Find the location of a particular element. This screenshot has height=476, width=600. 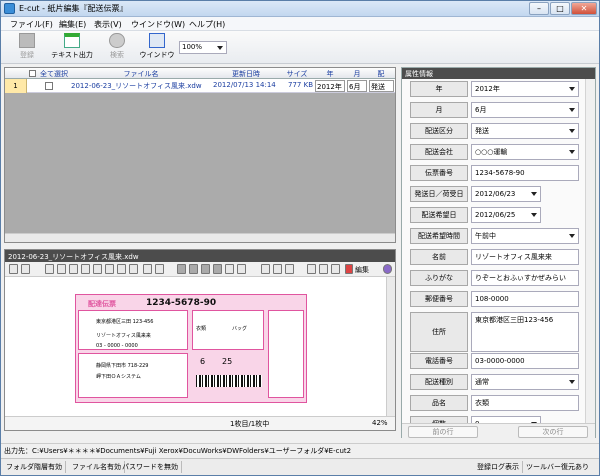

col-select-all: 全て選択 is located at coordinates (54, 74).